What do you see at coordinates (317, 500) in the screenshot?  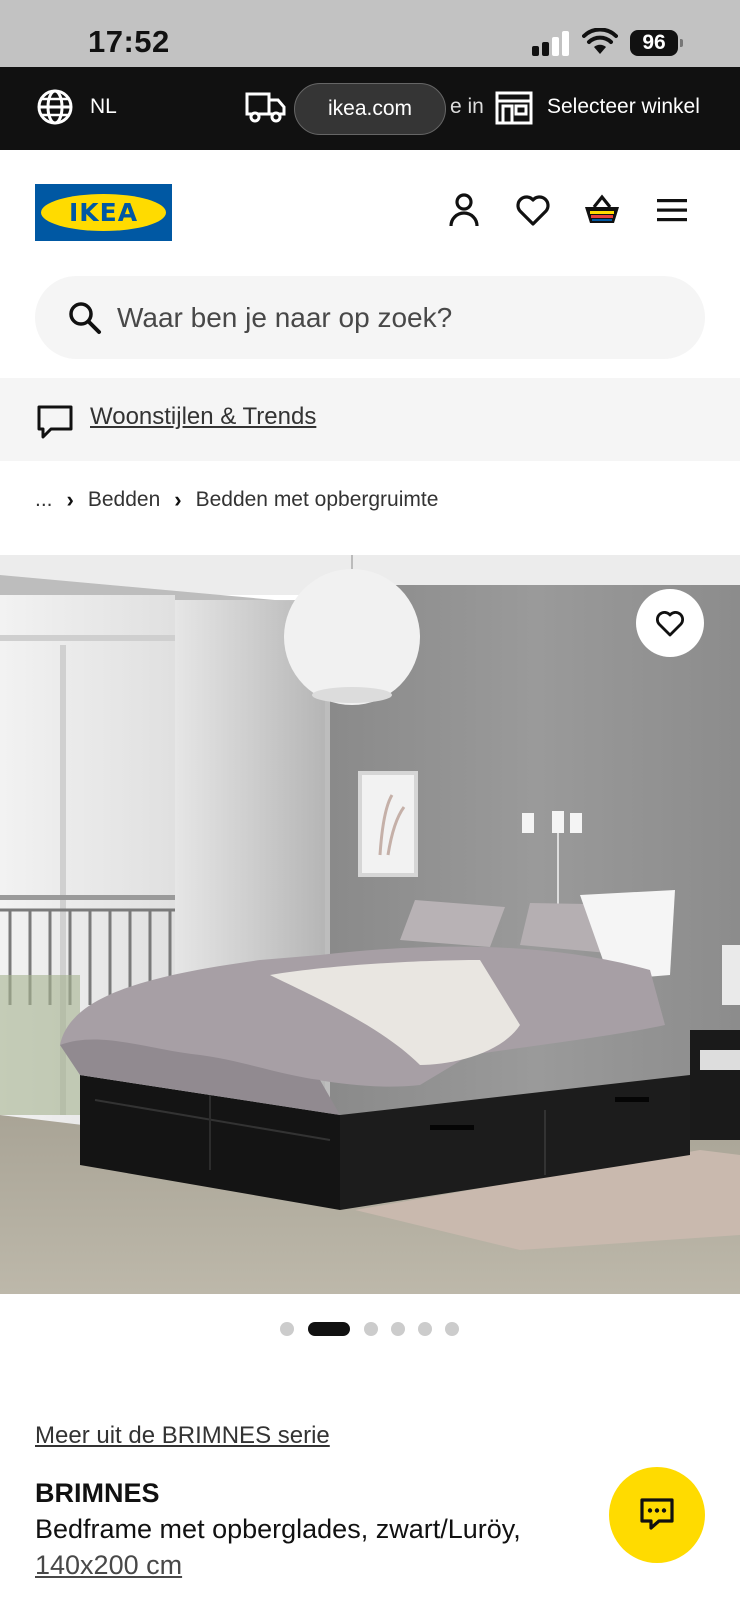 I see `breadcrumb-item-storage-beds: Bedden met opbergruimte` at bounding box center [317, 500].